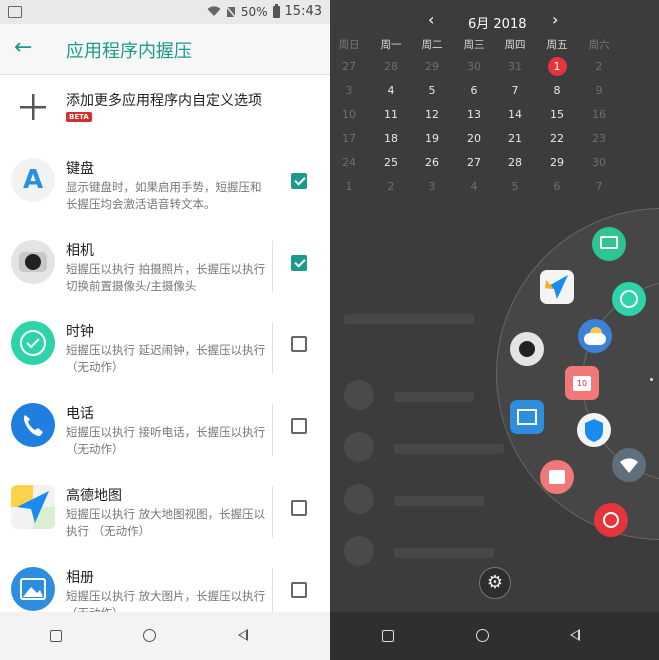  What do you see at coordinates (166, 440) in the screenshot?
I see `app-desc: 短握压以执行 接听电话，长握压以执行 （无动作）` at bounding box center [166, 440].